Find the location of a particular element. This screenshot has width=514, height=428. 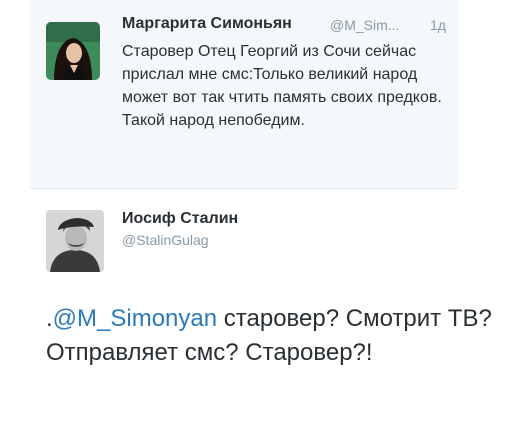

author-name: Маргарита Симоньян is located at coordinates (207, 24).